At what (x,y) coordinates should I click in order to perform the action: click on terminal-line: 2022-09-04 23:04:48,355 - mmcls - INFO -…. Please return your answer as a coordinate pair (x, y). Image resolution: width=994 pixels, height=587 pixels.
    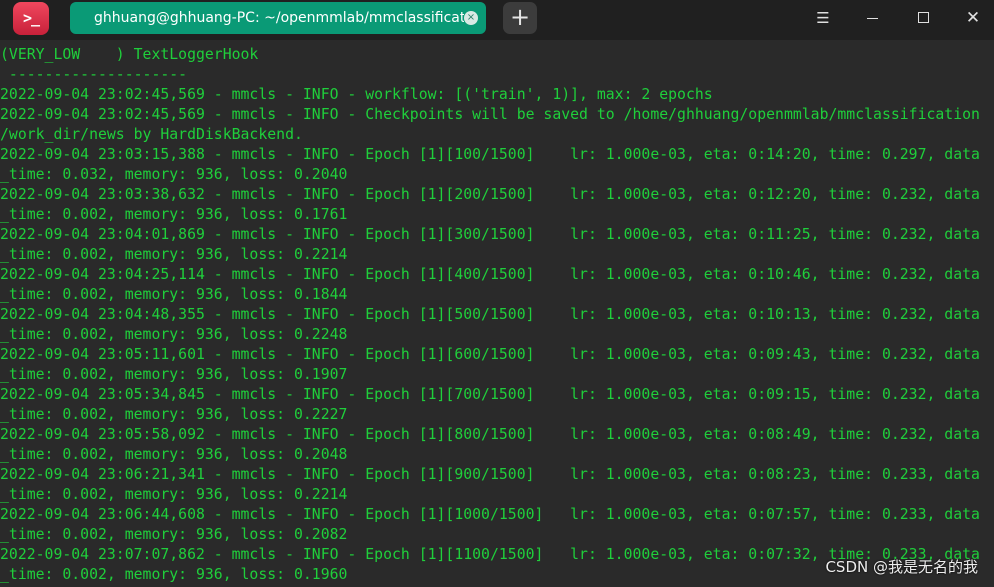
    Looking at the image, I should click on (490, 314).